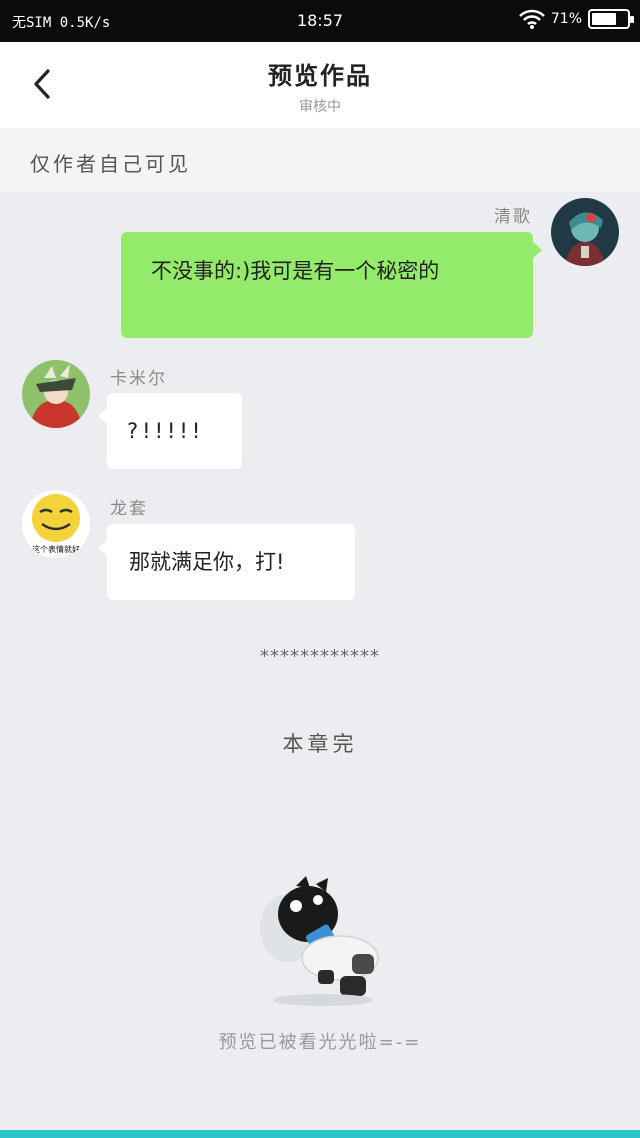 The image size is (640, 1138). What do you see at coordinates (56, 549) in the screenshot?
I see `avatar-caption: 这个表情就好` at bounding box center [56, 549].